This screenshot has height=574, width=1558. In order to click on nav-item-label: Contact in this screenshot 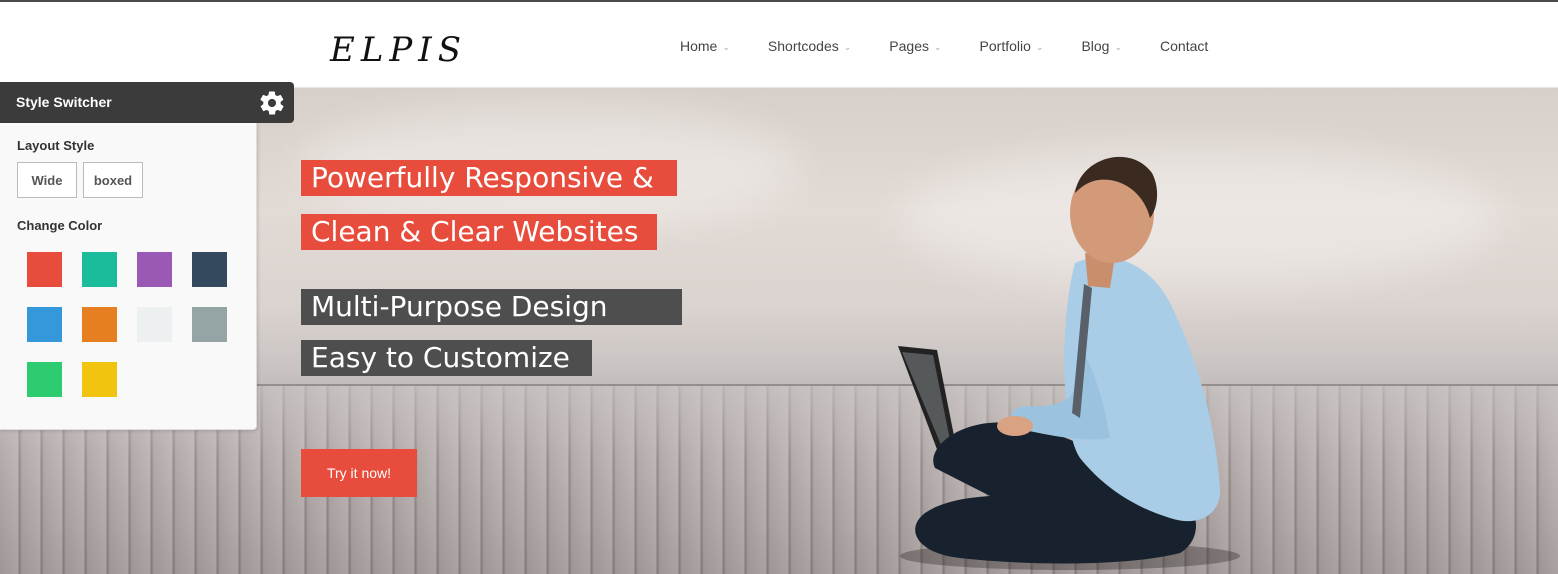, I will do `click(1184, 46)`.